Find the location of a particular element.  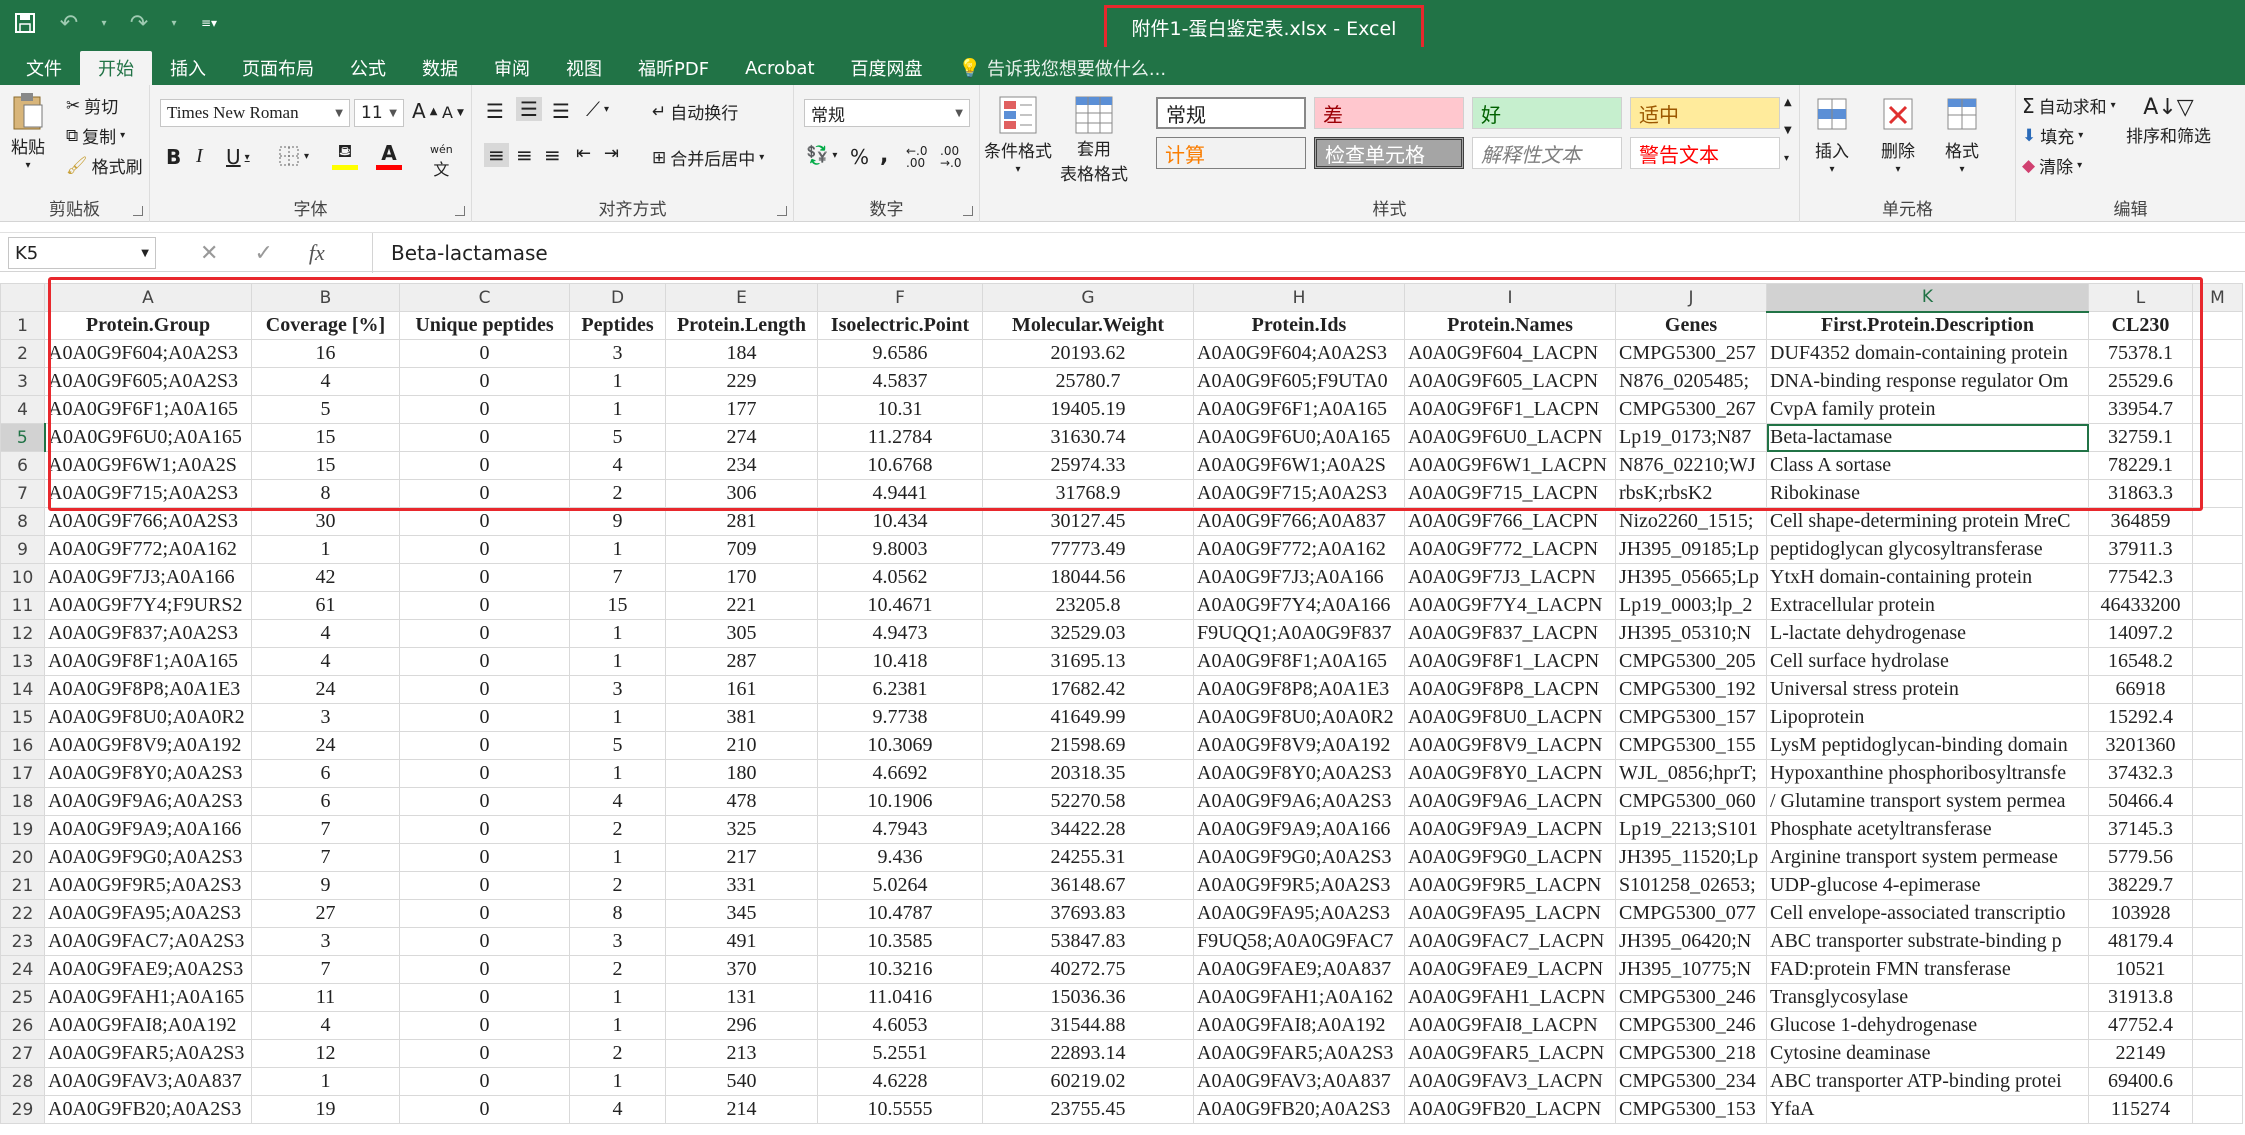

table-cell: rbsK;rbsK2 is located at coordinates (1691, 493).